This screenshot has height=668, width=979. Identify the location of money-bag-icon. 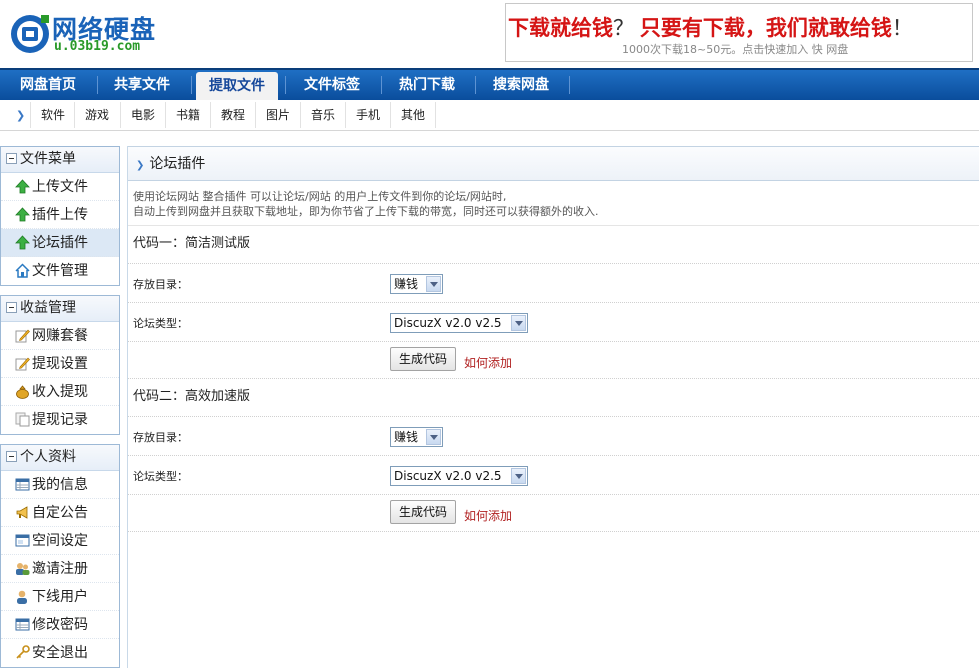
(22, 392).